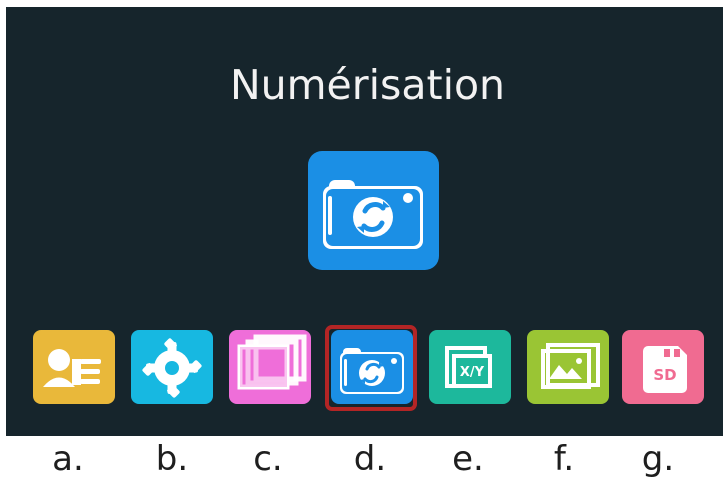 This screenshot has height=483, width=723. I want to click on layers-menu-item, so click(270, 367).